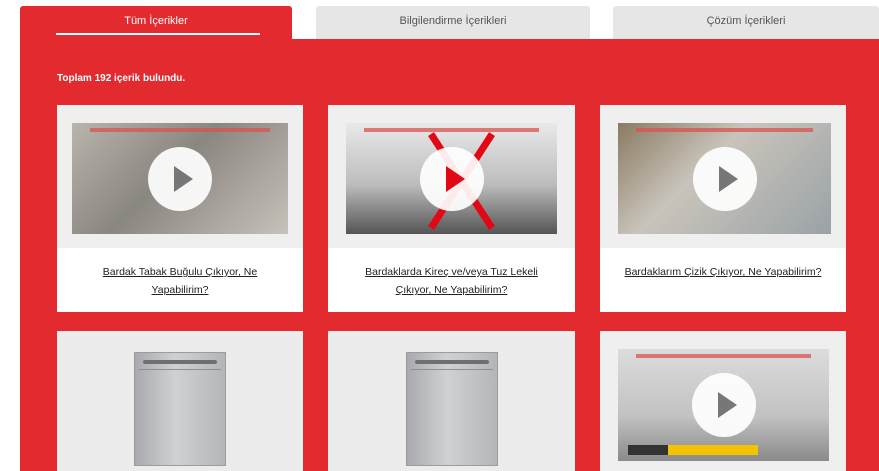 This screenshot has height=471, width=879. I want to click on results-count: Toplam 192 içerik bulundu., so click(121, 78).